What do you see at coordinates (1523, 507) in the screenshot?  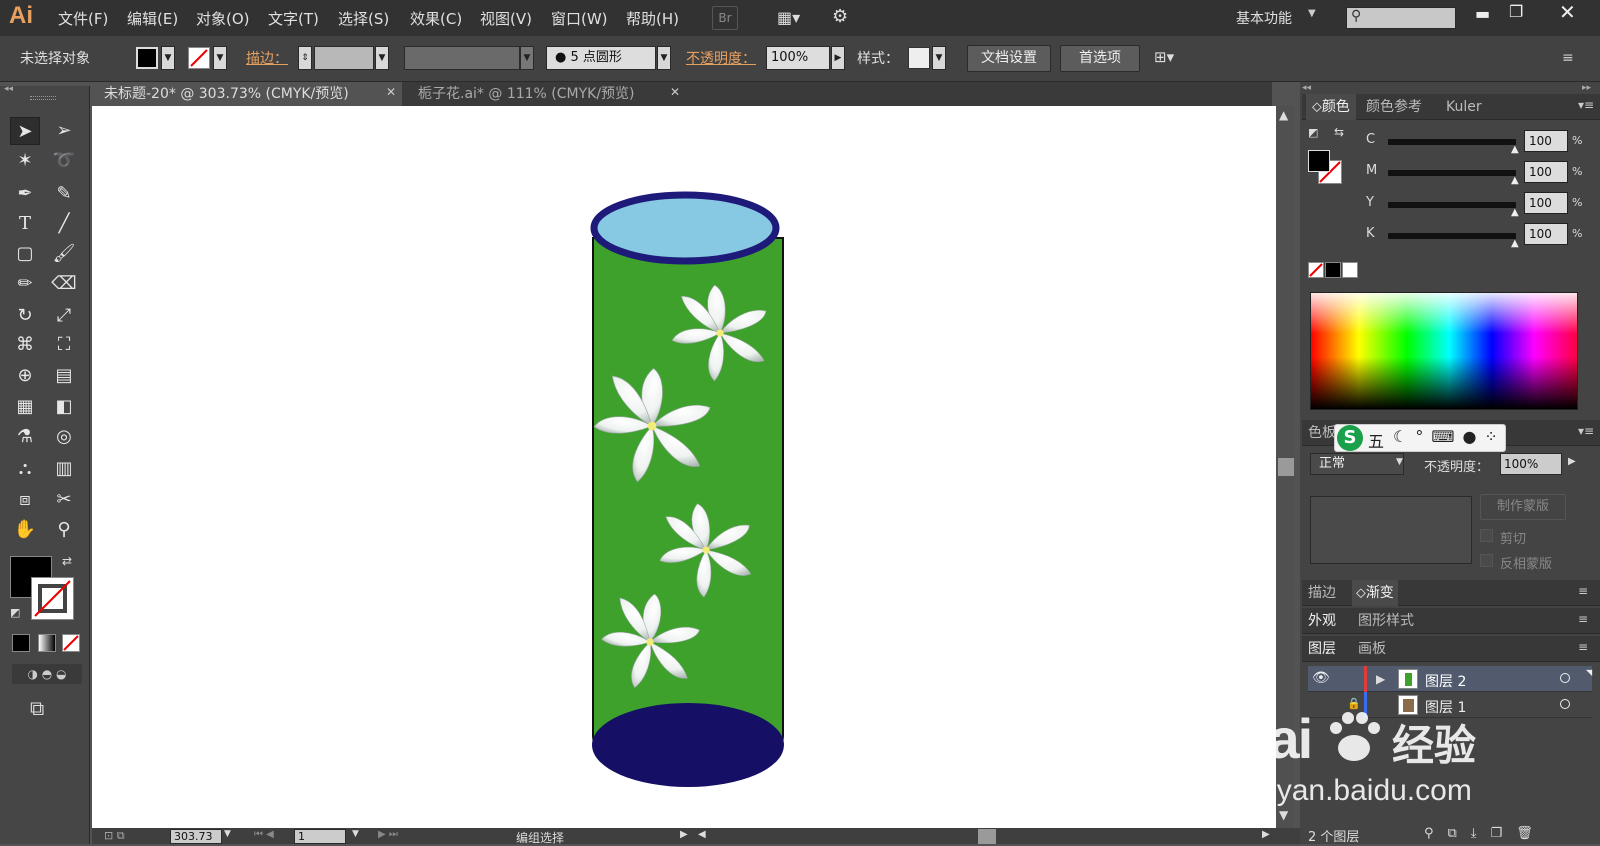 I see `make-mask-button: 制作蒙版` at bounding box center [1523, 507].